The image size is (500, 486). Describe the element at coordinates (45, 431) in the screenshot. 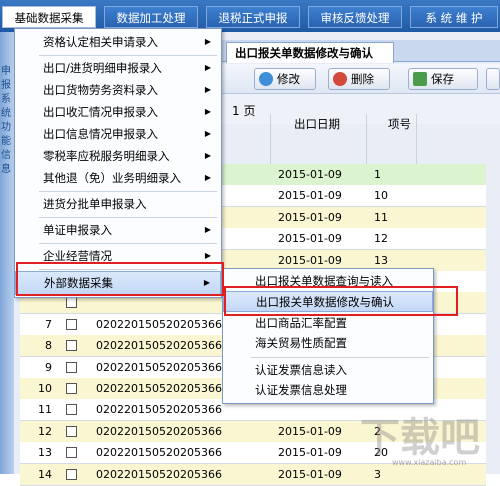

I see `row-number: 12` at that location.